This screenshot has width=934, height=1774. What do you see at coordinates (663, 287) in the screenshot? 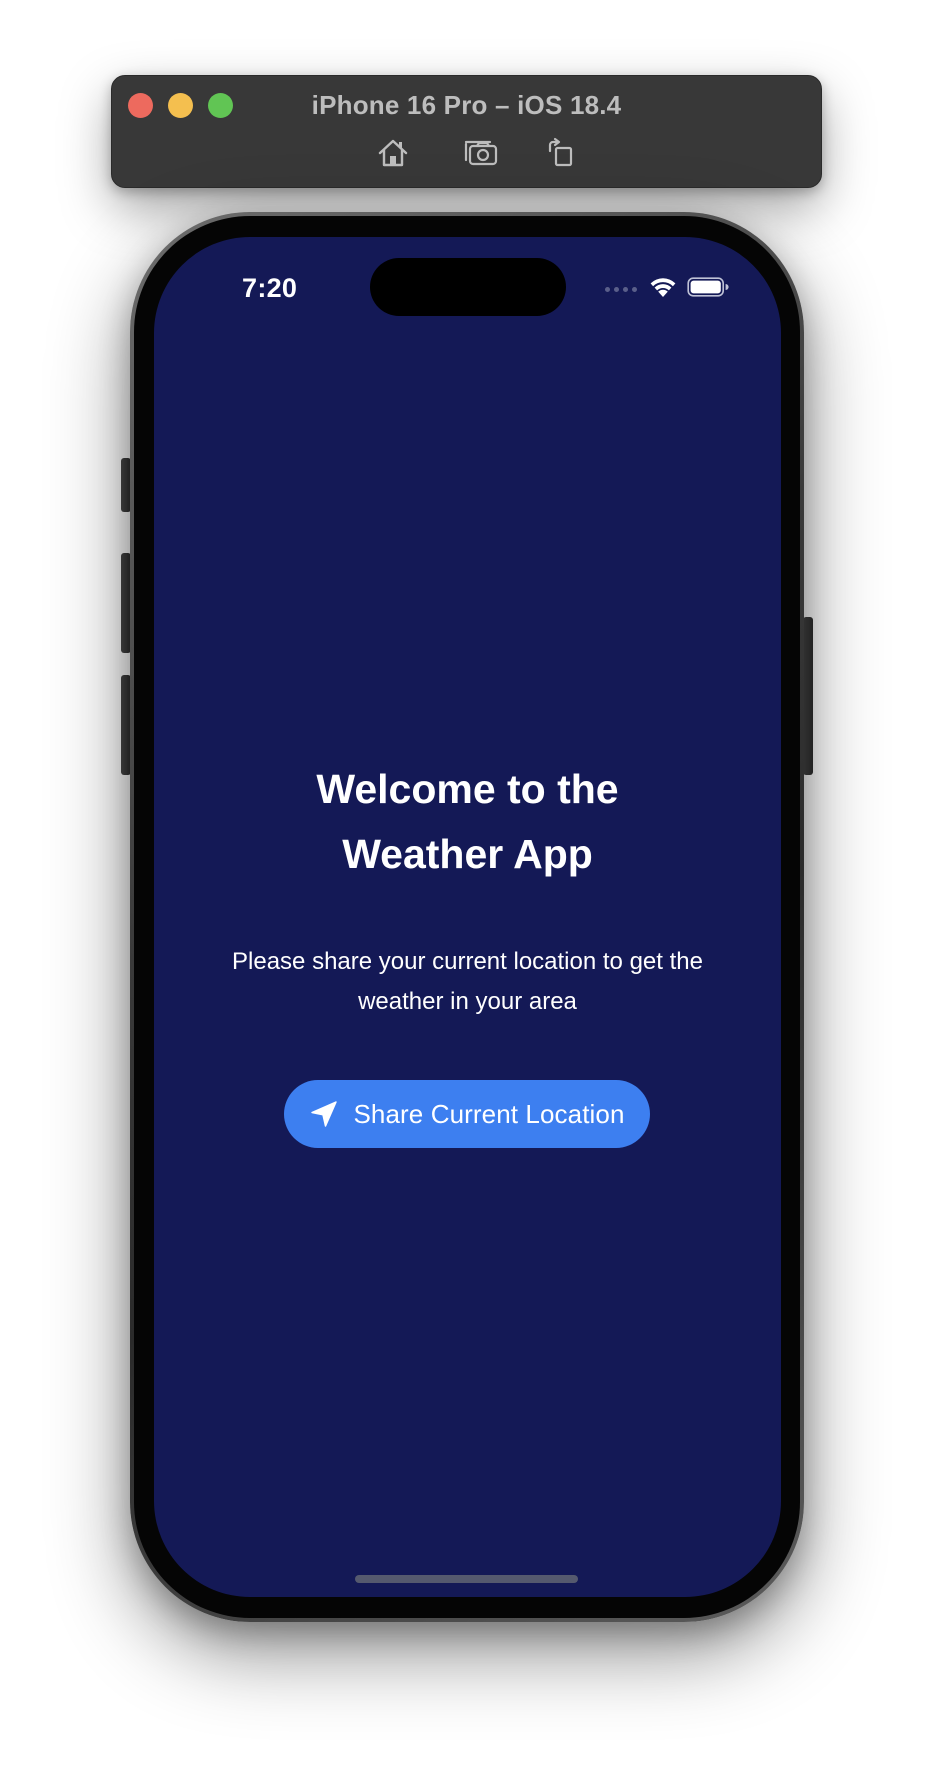
I see `wifi-icon` at bounding box center [663, 287].